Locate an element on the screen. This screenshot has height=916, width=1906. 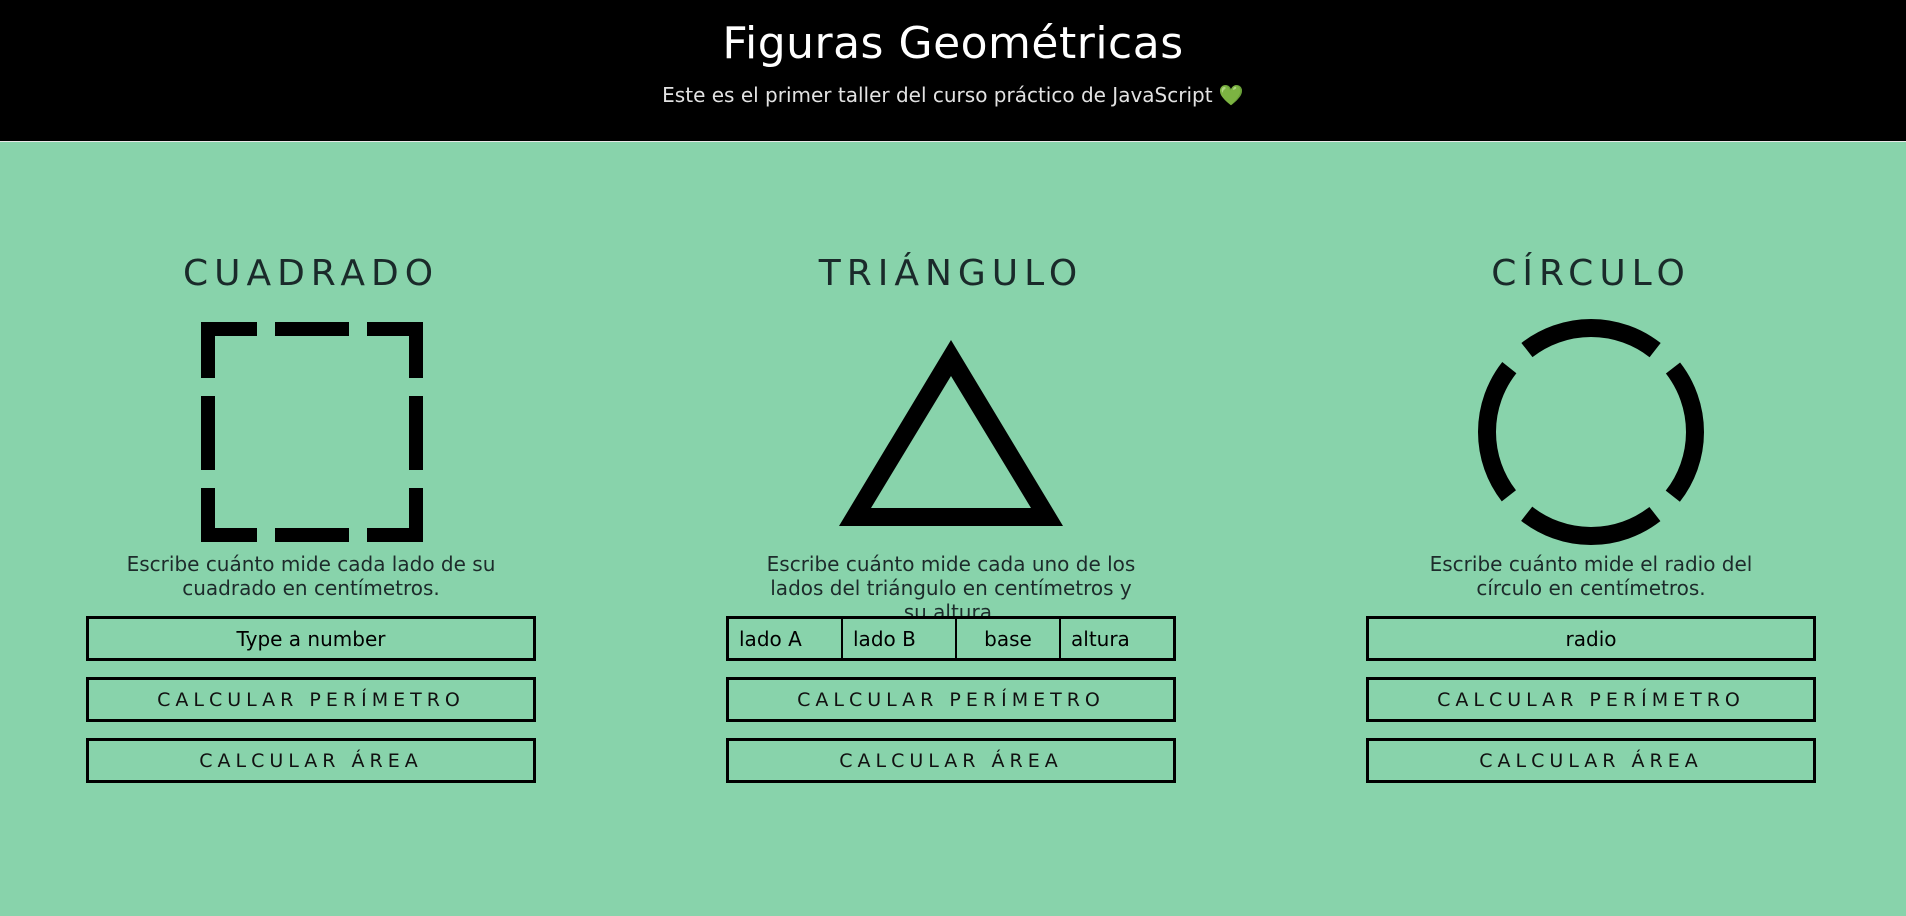
triangle-base-input: base is located at coordinates (1008, 638).